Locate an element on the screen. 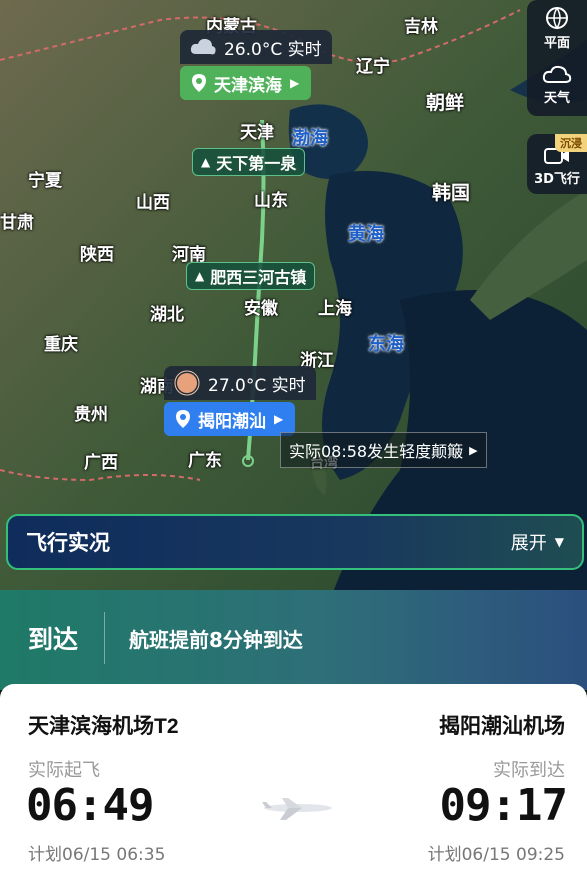  arrival-state: 到达 is located at coordinates (53, 639).